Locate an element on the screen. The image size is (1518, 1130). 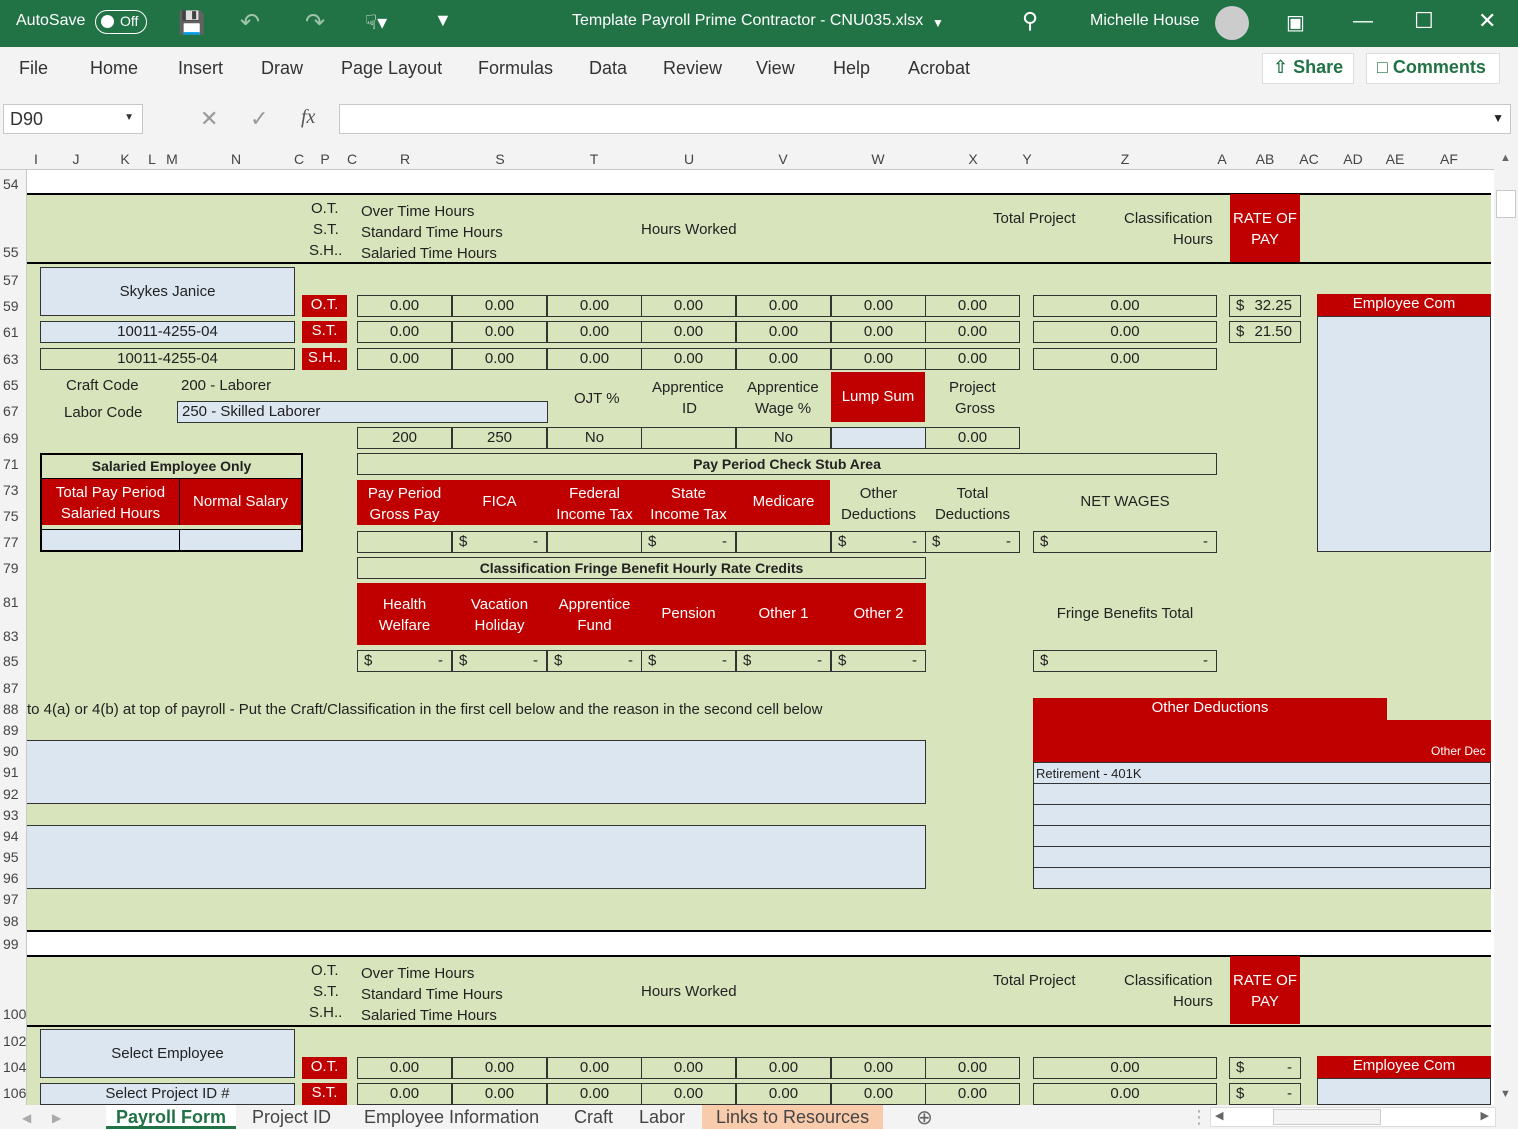
tab-data: Data is located at coordinates (608, 68).